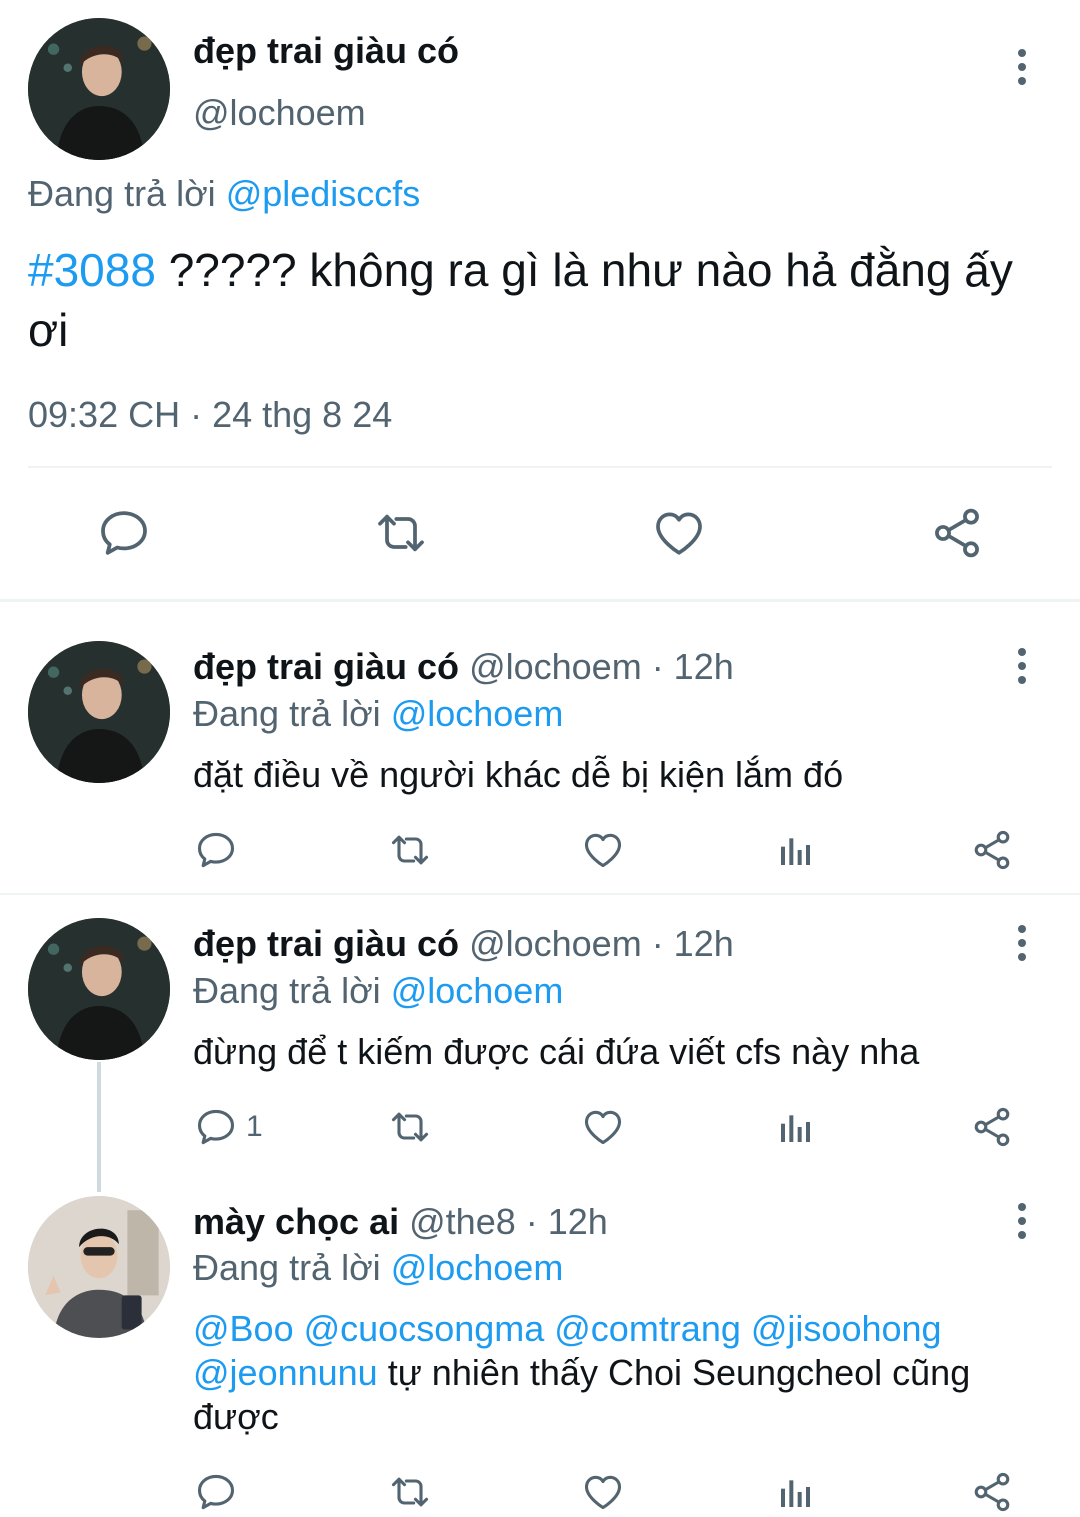 This screenshot has height=1517, width=1080. I want to click on tweet-body: tự nhiên thấy Choi Seungcheol cũng, so click(674, 1372).